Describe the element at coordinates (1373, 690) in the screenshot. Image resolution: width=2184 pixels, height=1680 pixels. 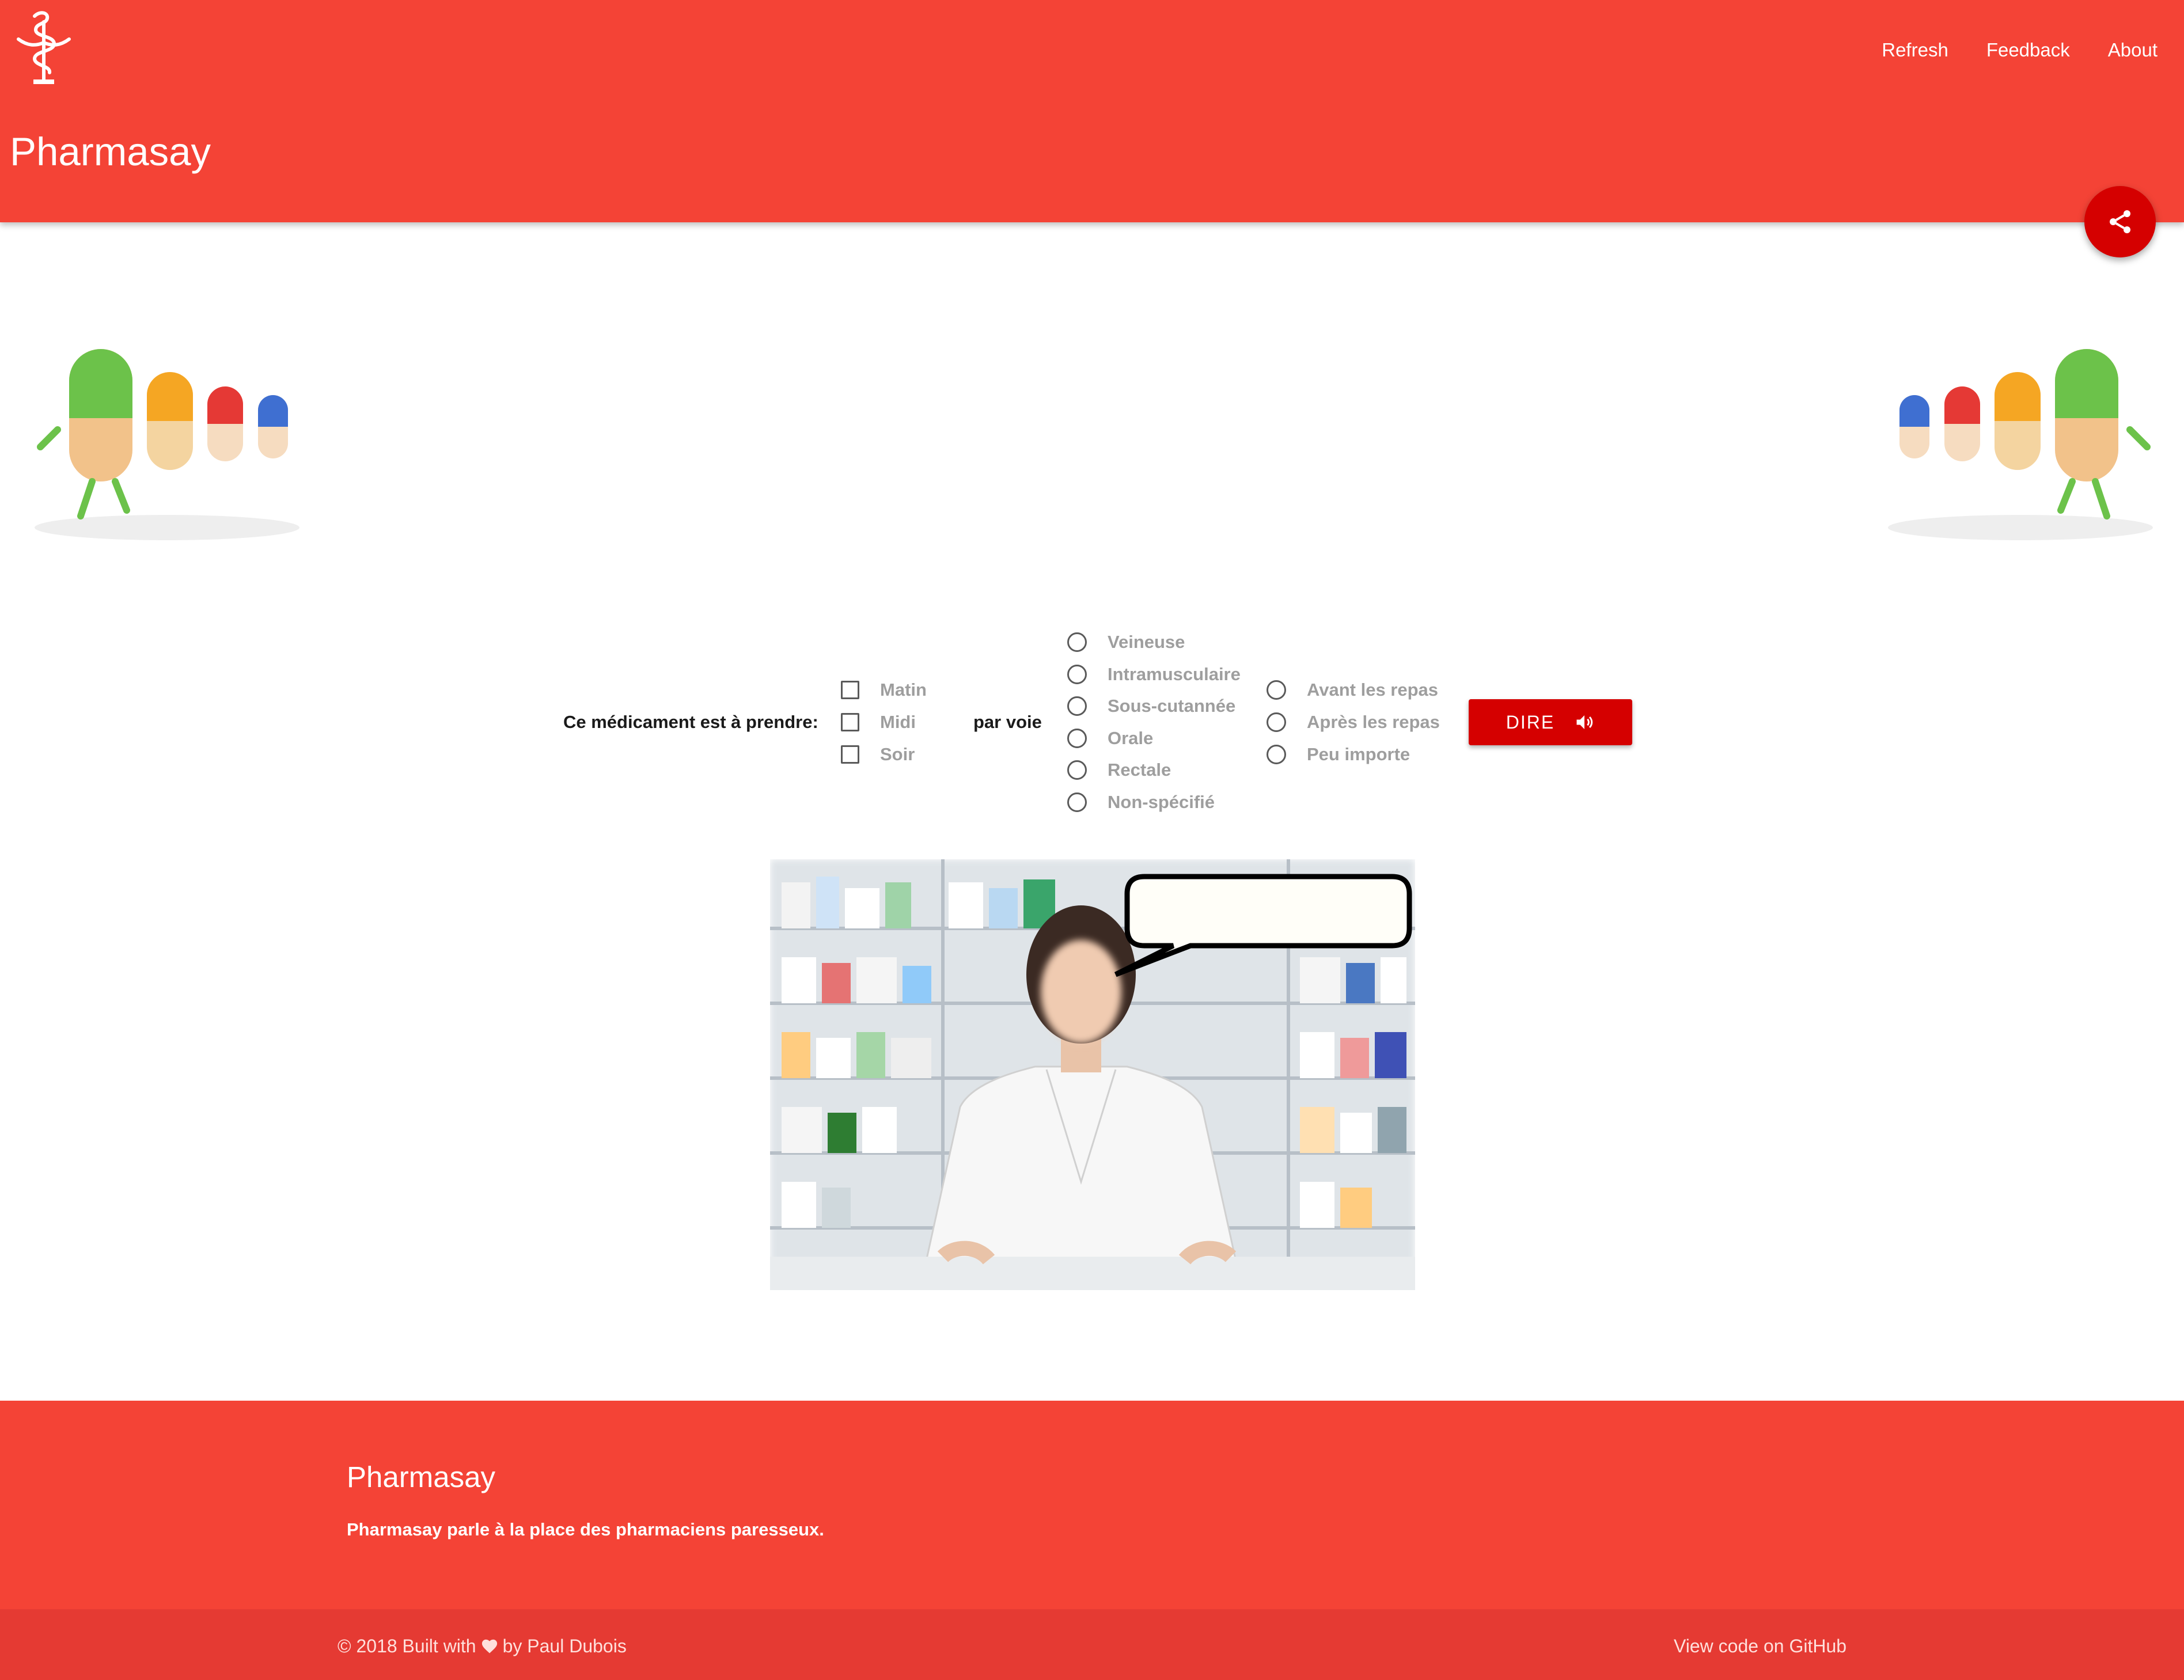
I see `radio-label: Avant les repas` at that location.